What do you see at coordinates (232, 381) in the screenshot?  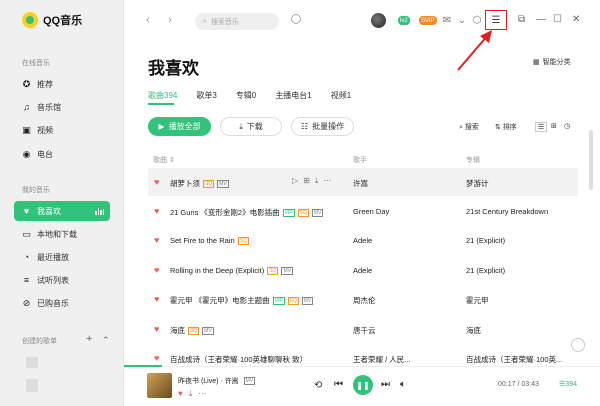 I see `now-playing-artist: 许嵩` at bounding box center [232, 381].